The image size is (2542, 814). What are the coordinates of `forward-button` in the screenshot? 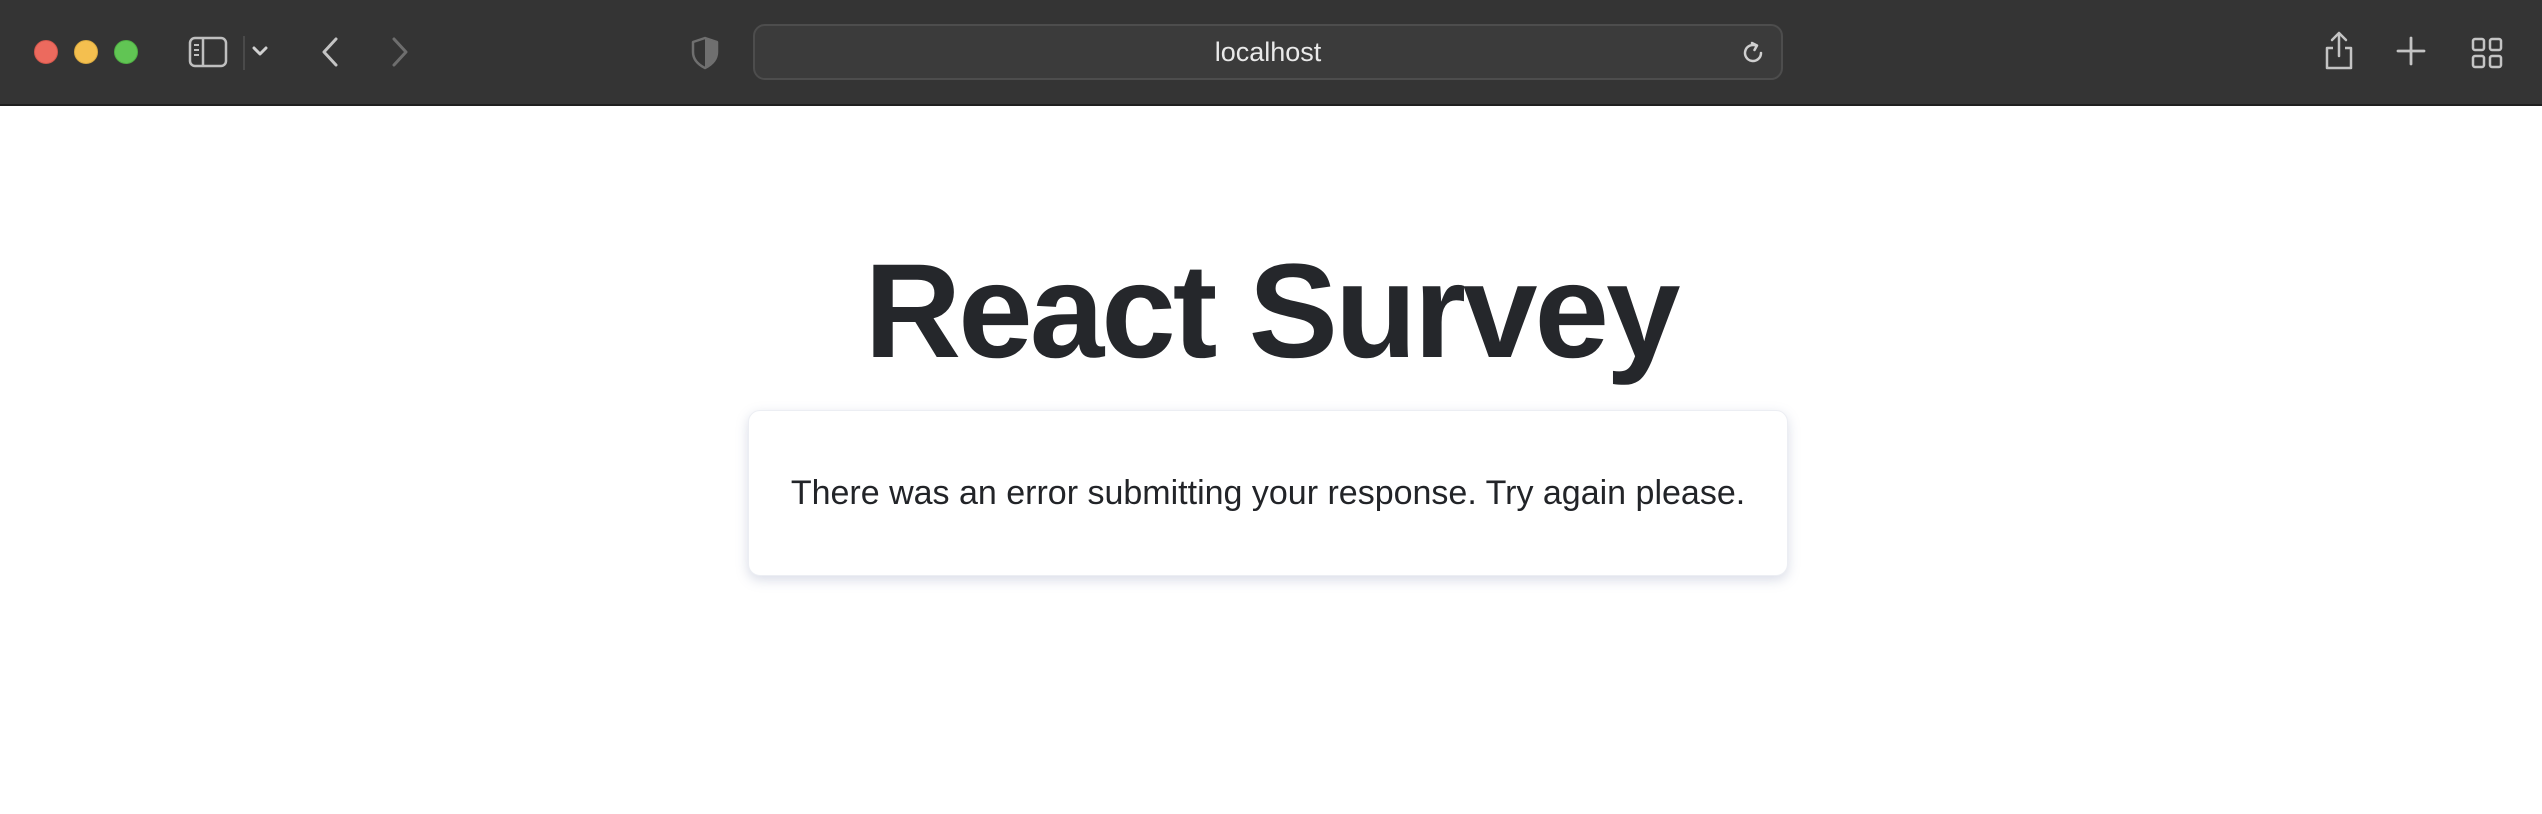 It's located at (400, 52).